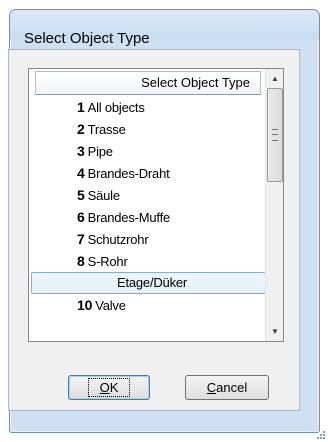 The image size is (328, 442). What do you see at coordinates (211, 387) in the screenshot?
I see `cancel-mnemonic: C` at bounding box center [211, 387].